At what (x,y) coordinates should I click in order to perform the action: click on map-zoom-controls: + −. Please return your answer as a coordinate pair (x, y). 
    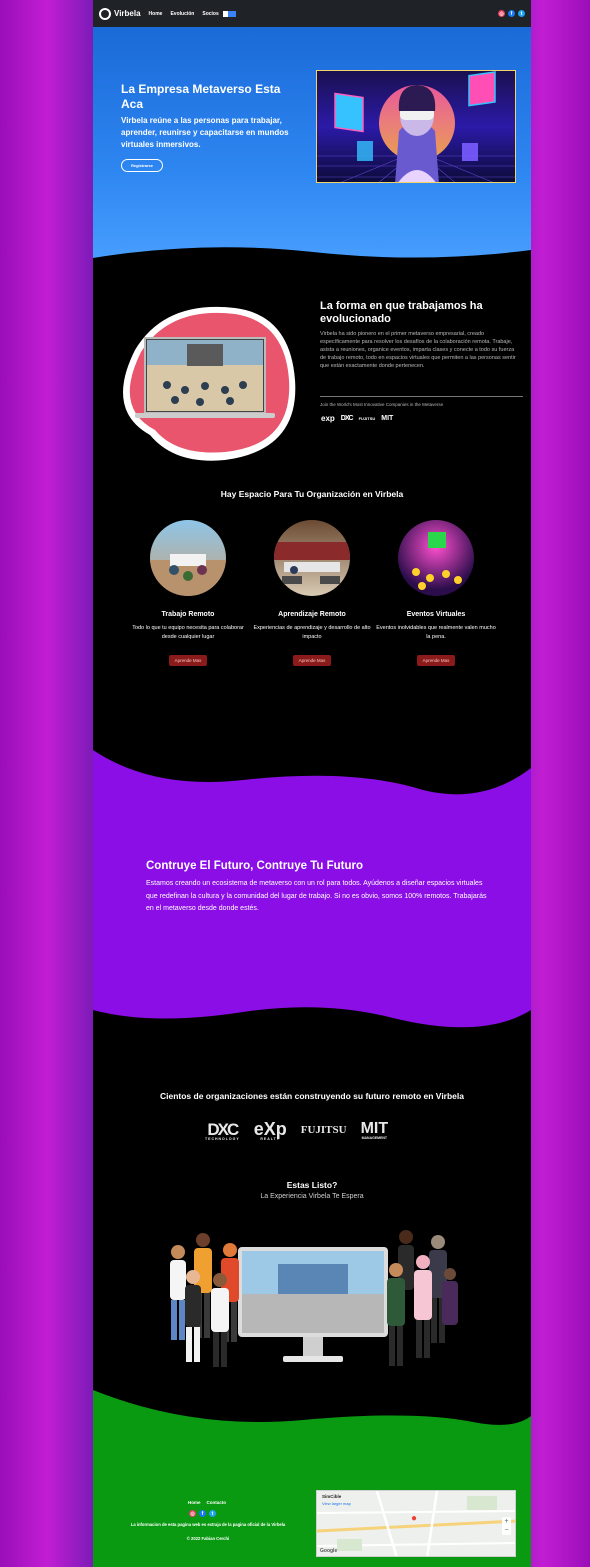
    Looking at the image, I should click on (506, 1526).